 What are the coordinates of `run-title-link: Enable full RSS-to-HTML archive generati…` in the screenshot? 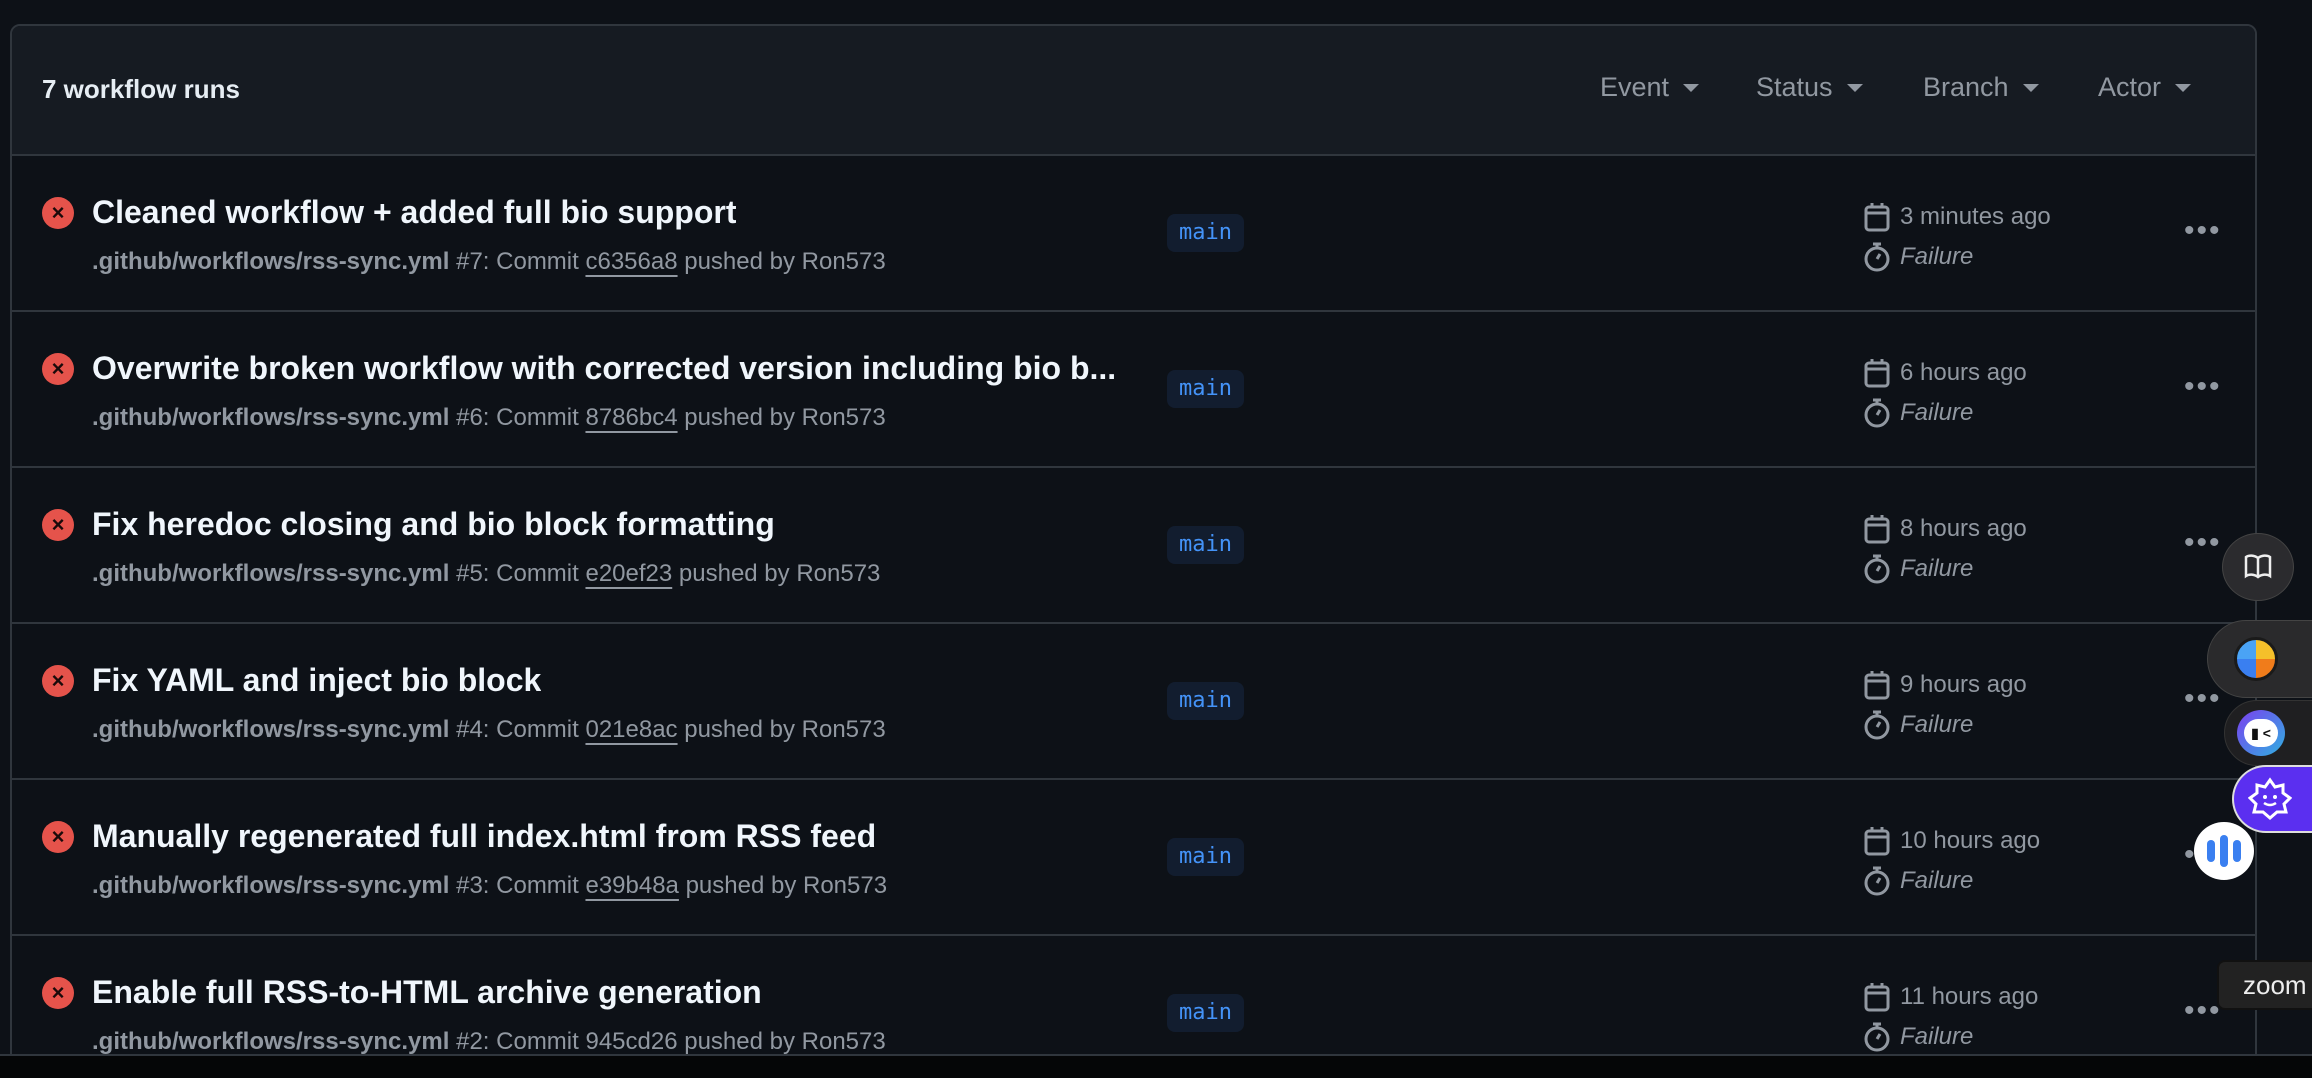 It's located at (427, 992).